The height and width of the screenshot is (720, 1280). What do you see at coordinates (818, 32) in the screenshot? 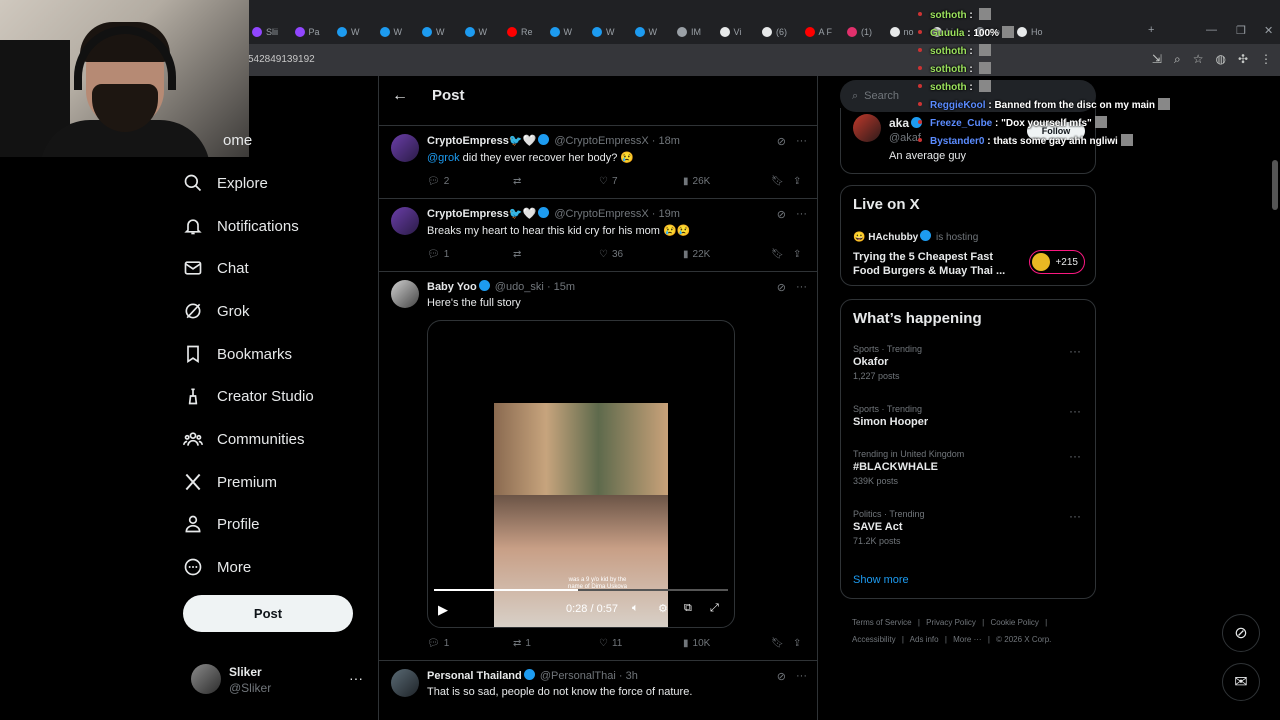
I see `browser-tab: A F` at bounding box center [818, 32].